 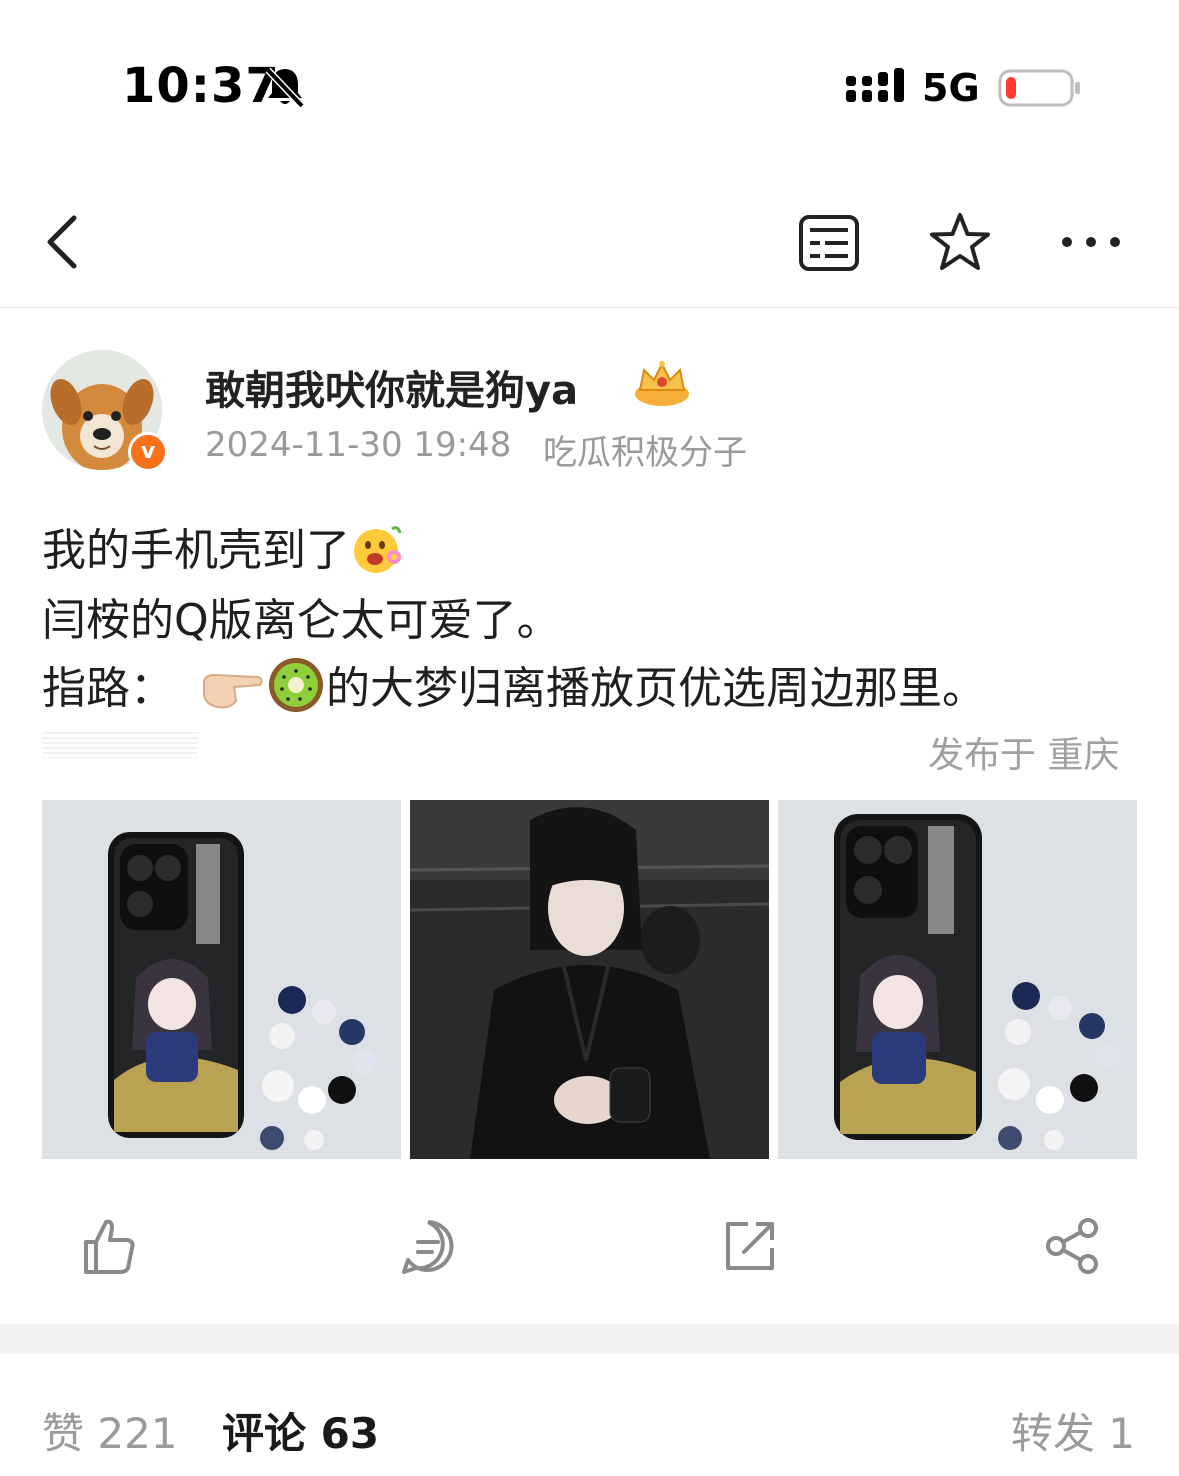 I want to click on comment-icon, so click(x=428, y=1246).